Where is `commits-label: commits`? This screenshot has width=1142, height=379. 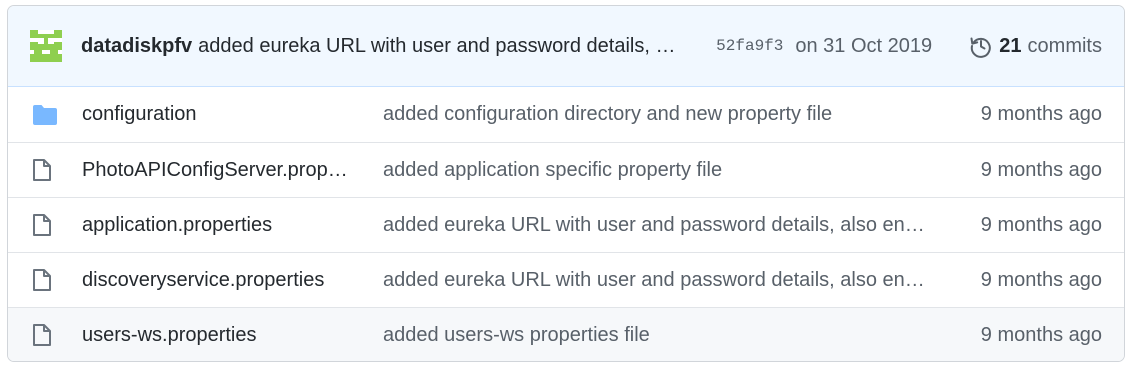 commits-label: commits is located at coordinates (1064, 45).